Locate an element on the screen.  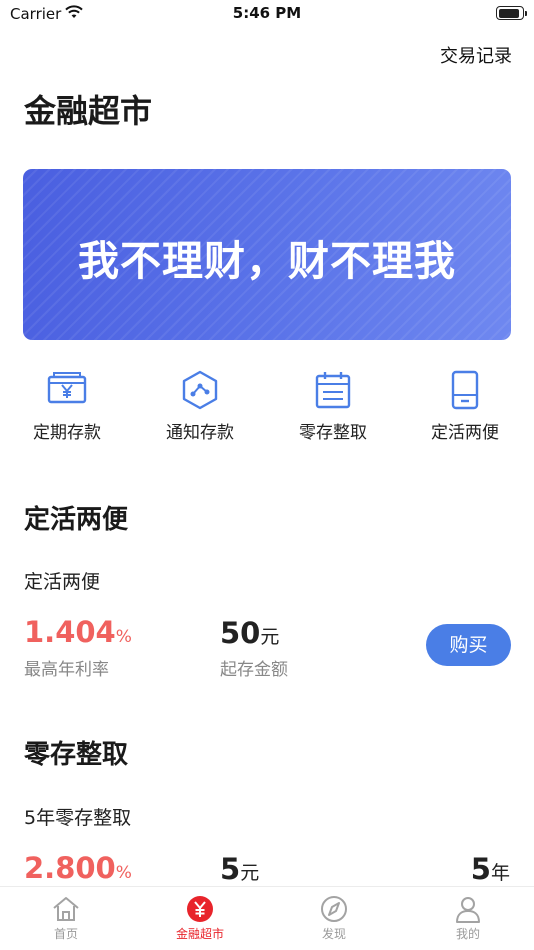
calendar-icon is located at coordinates (333, 390).